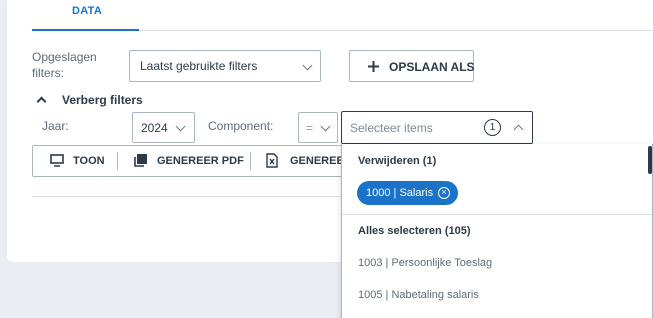 The image size is (653, 318). Describe the element at coordinates (373, 66) in the screenshot. I see `plus-icon` at that location.